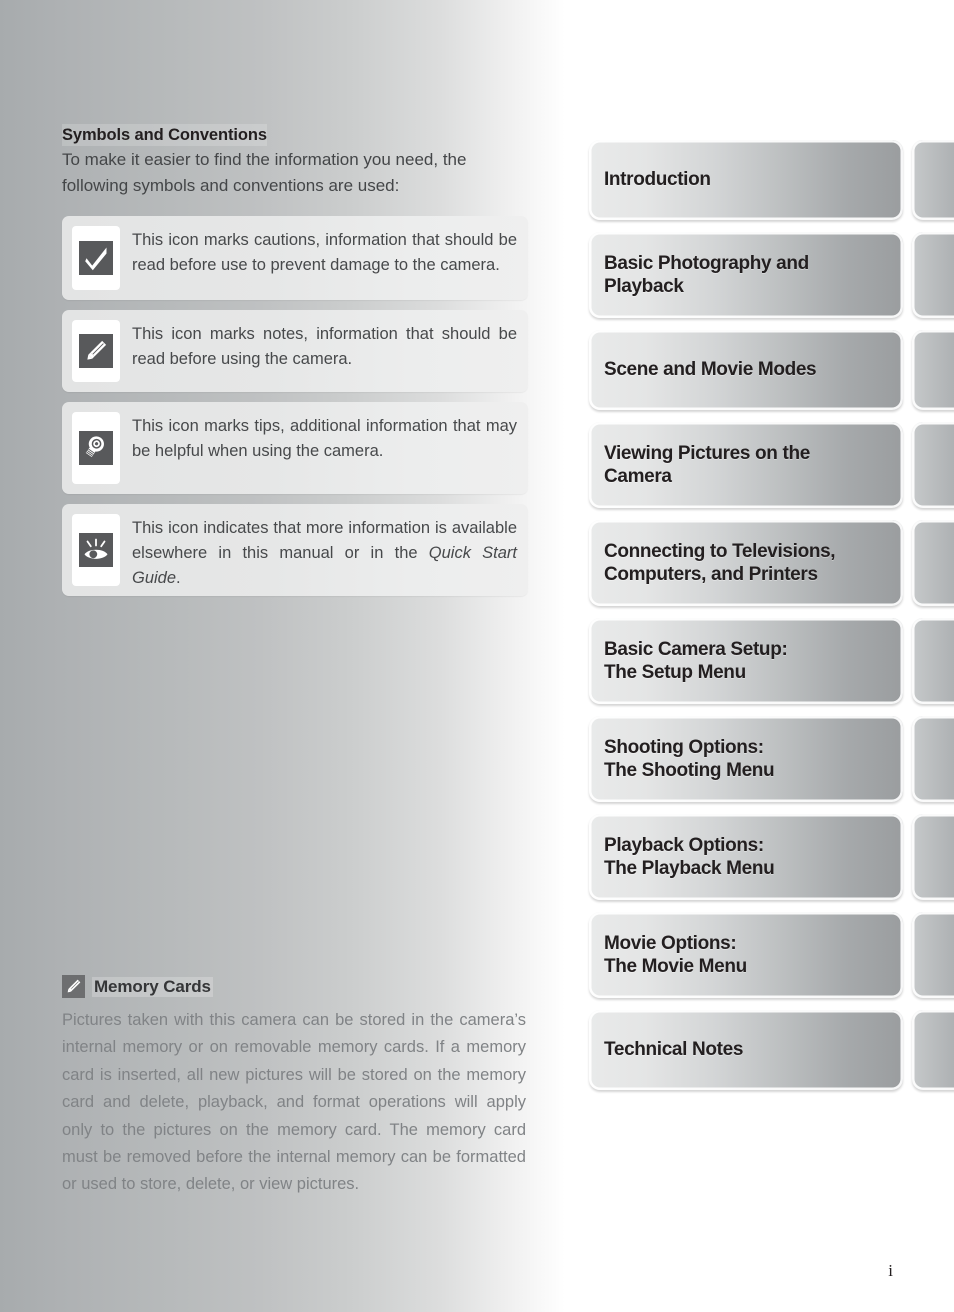 This screenshot has height=1312, width=954. I want to click on tab-label: Playback Options: The Playback Menu, so click(689, 856).